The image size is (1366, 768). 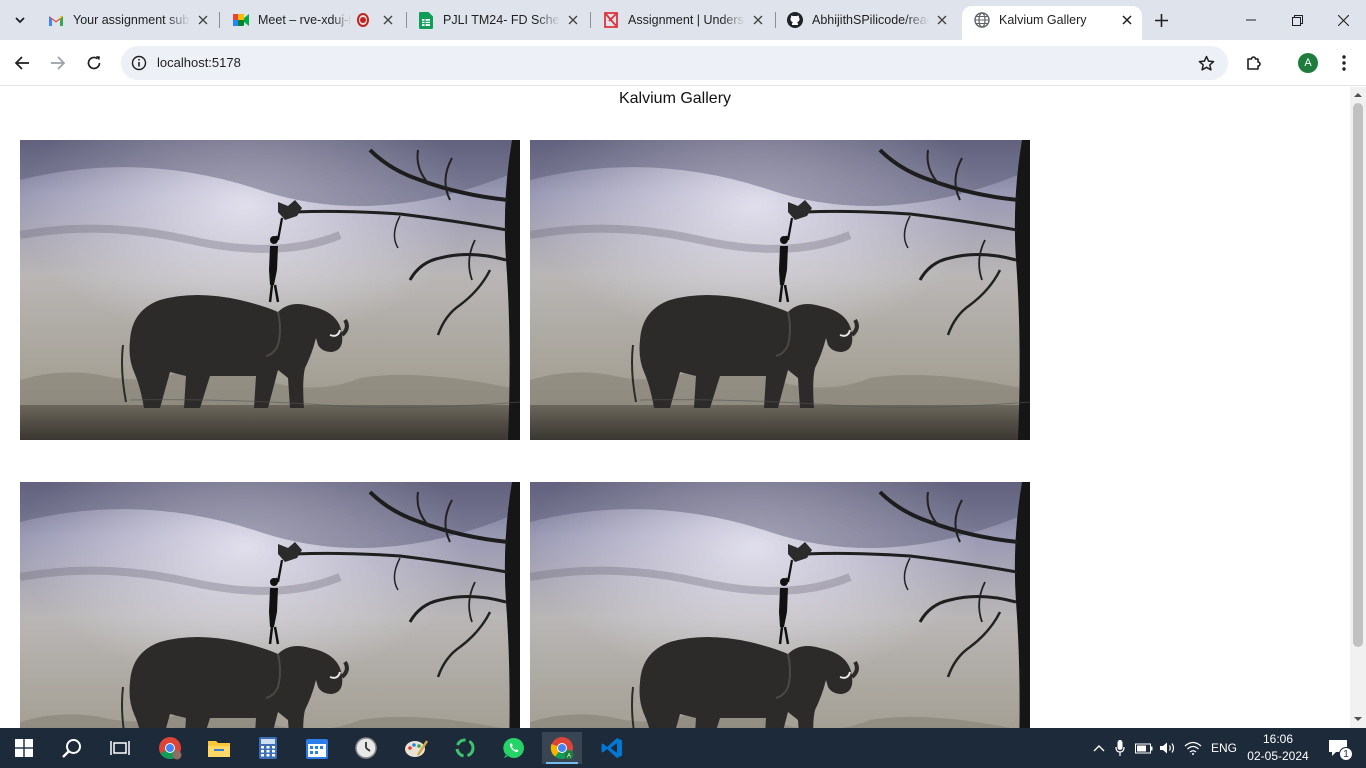 What do you see at coordinates (569, 757) in the screenshot?
I see `svg-text: A` at bounding box center [569, 757].